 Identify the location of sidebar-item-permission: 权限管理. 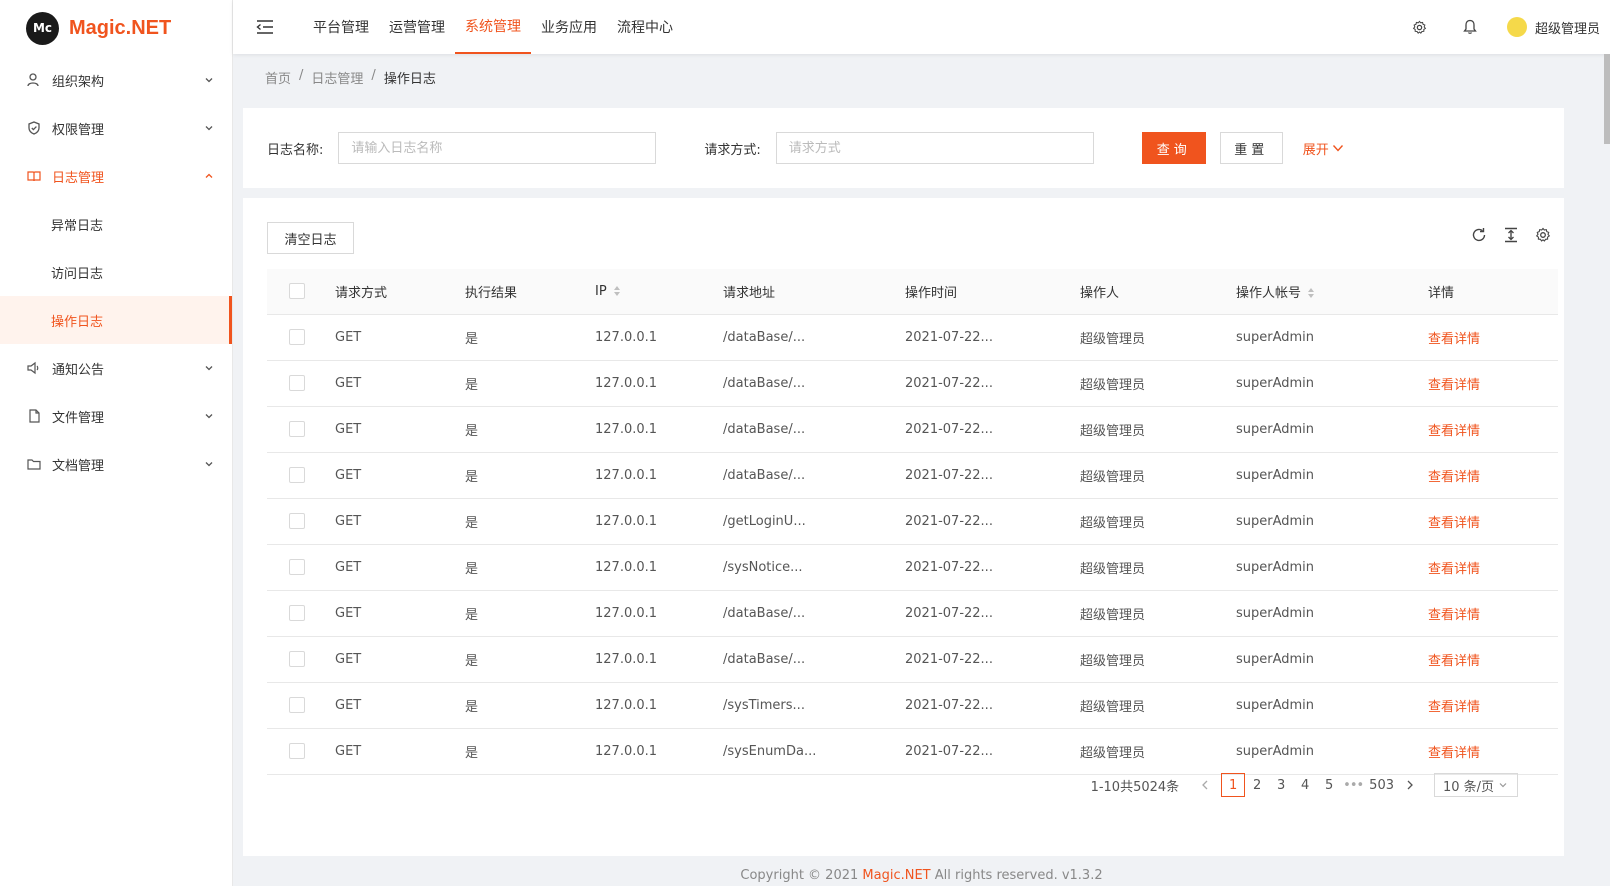
(116, 128).